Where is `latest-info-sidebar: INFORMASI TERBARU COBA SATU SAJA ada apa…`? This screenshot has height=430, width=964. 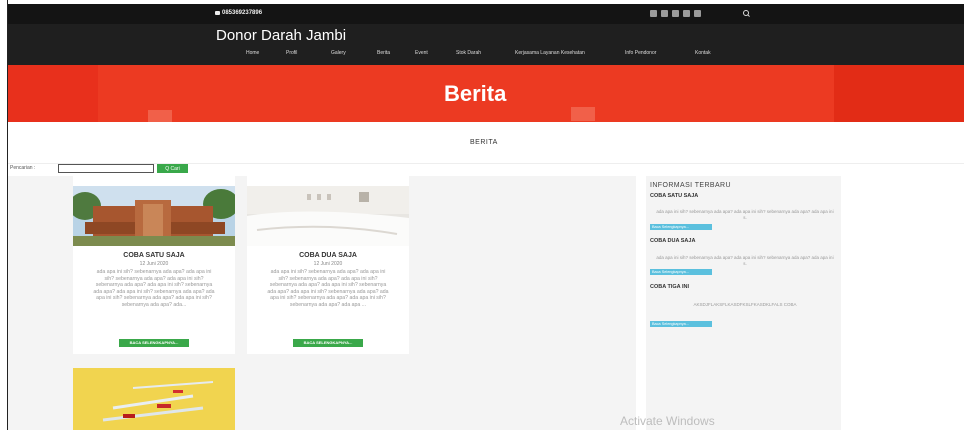 latest-info-sidebar: INFORMASI TERBARU COBA SATU SAJA ada apa… is located at coordinates (743, 303).